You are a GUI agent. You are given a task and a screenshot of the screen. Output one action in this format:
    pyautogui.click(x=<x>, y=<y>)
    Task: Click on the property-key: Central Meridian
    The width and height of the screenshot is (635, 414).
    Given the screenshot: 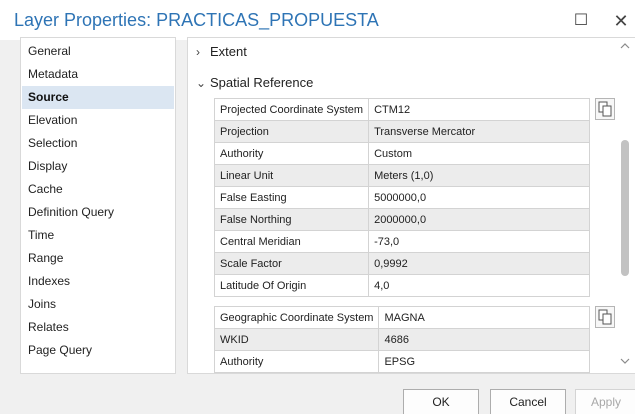 What is the action you would take?
    pyautogui.click(x=291, y=241)
    